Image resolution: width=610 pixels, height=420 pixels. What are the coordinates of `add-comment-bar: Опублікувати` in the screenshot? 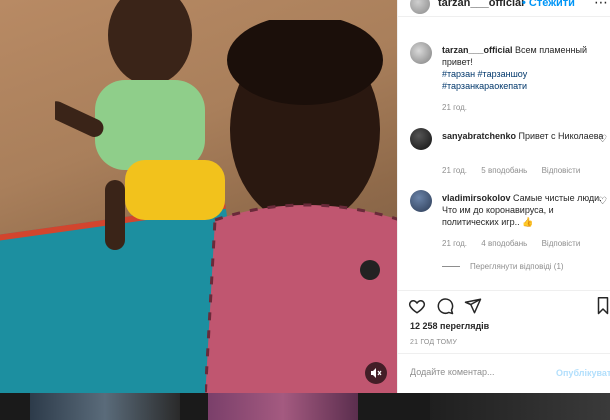 It's located at (504, 374).